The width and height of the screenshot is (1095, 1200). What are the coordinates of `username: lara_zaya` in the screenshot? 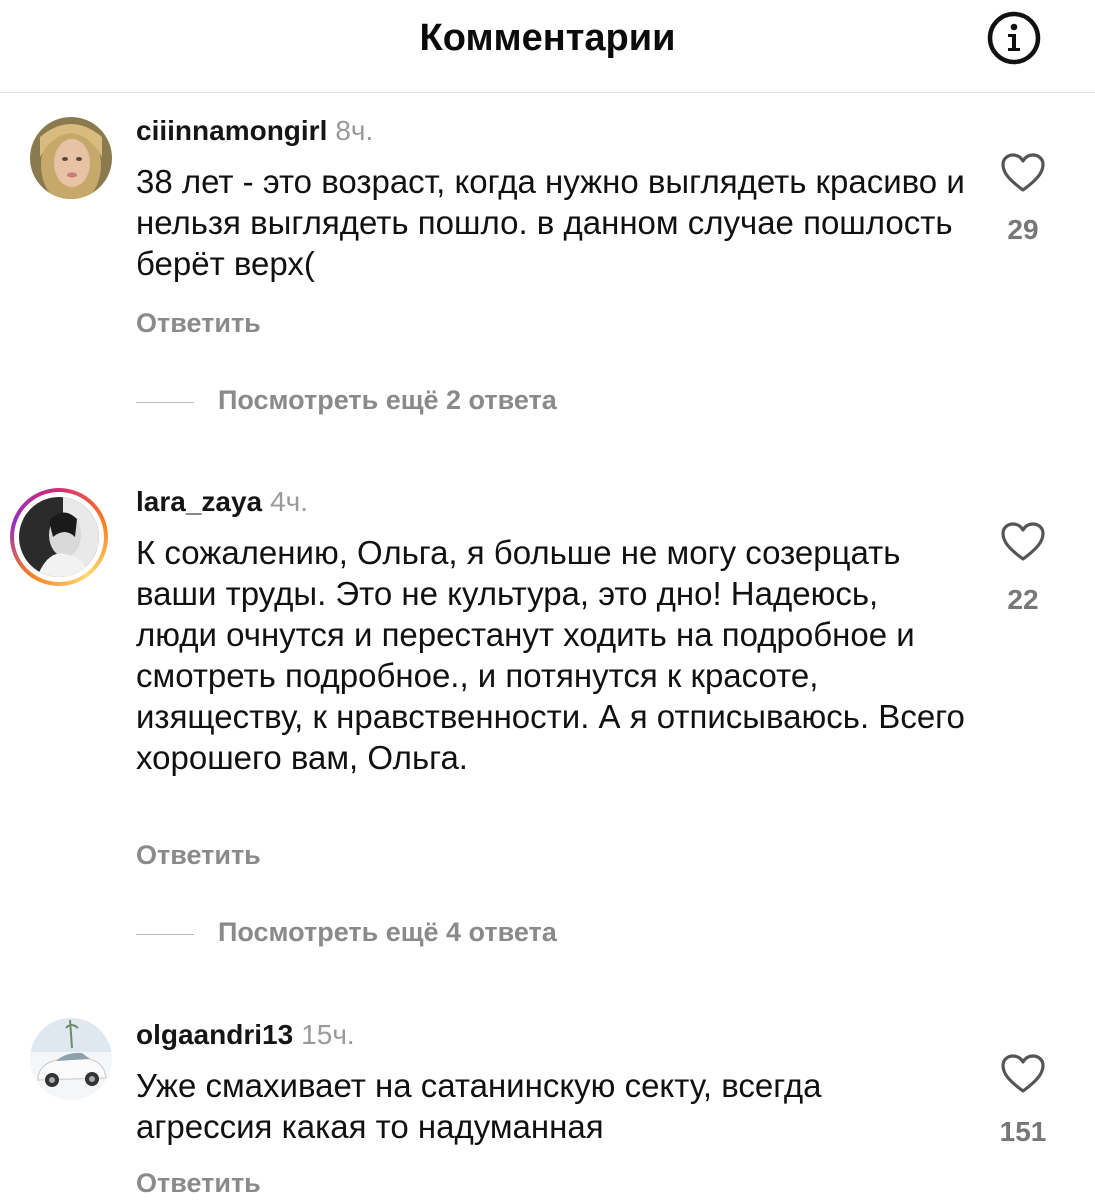 It's located at (199, 501).